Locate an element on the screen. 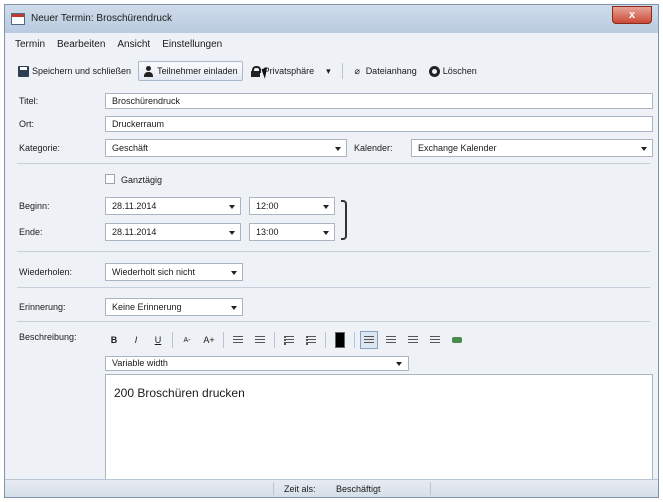 The height and width of the screenshot is (502, 663). status-bar: Zeit als: Beschäftigt is located at coordinates (331, 488).